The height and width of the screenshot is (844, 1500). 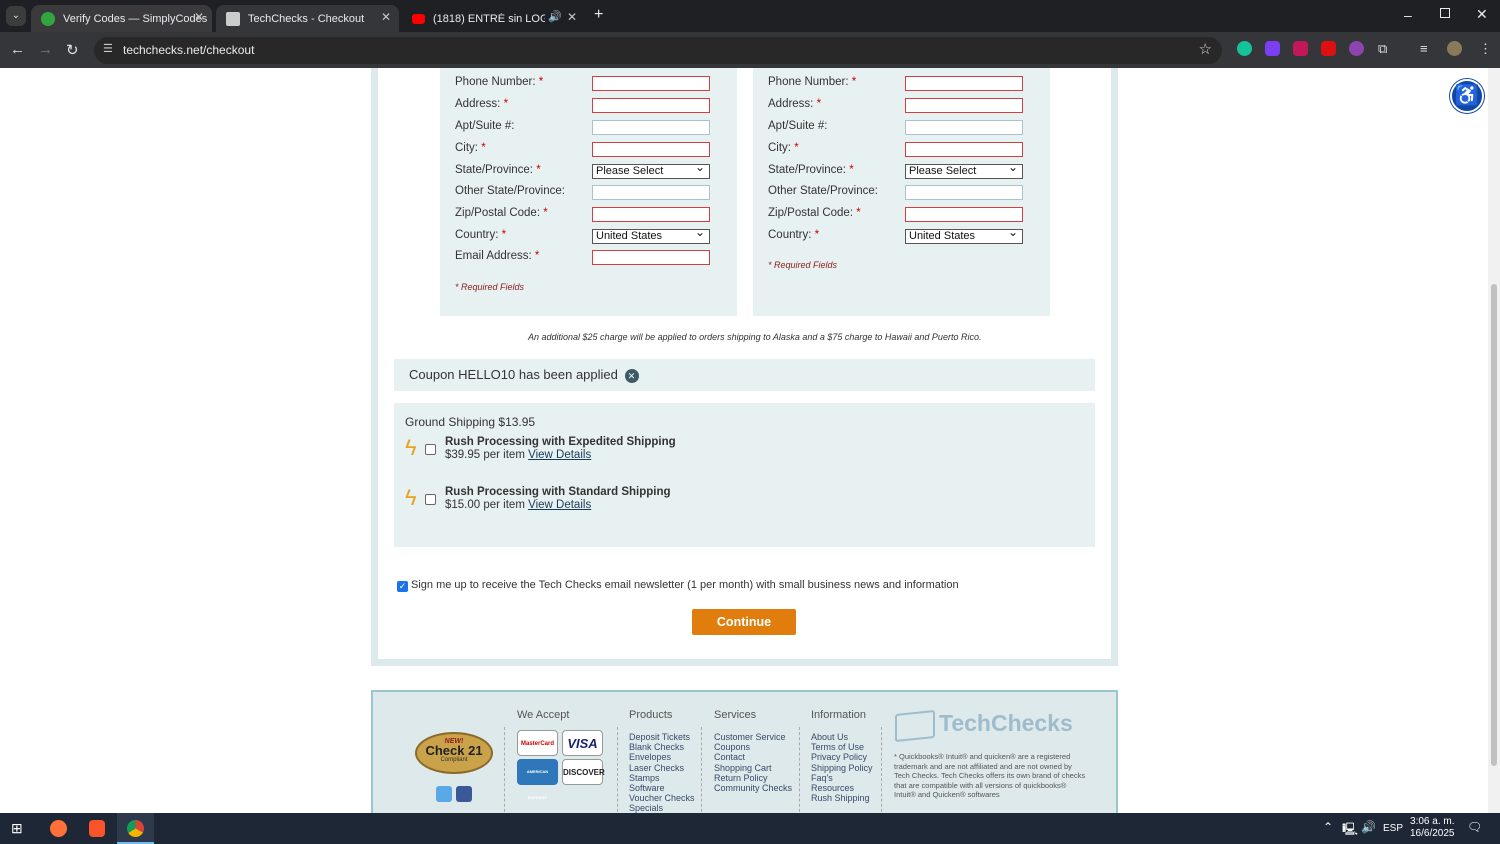 I want to click on network-icon: 🖳, so click(x=1350, y=830).